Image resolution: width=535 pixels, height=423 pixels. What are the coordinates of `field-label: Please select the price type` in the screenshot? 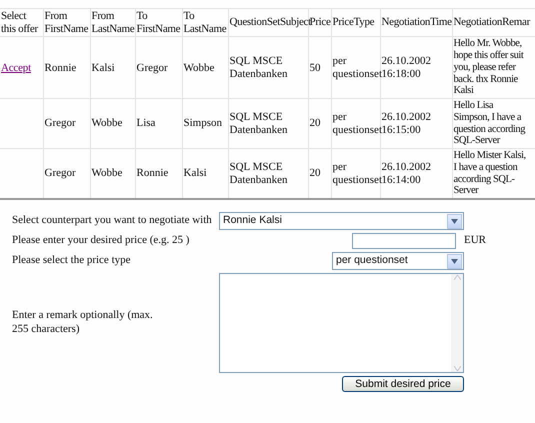 It's located at (71, 261).